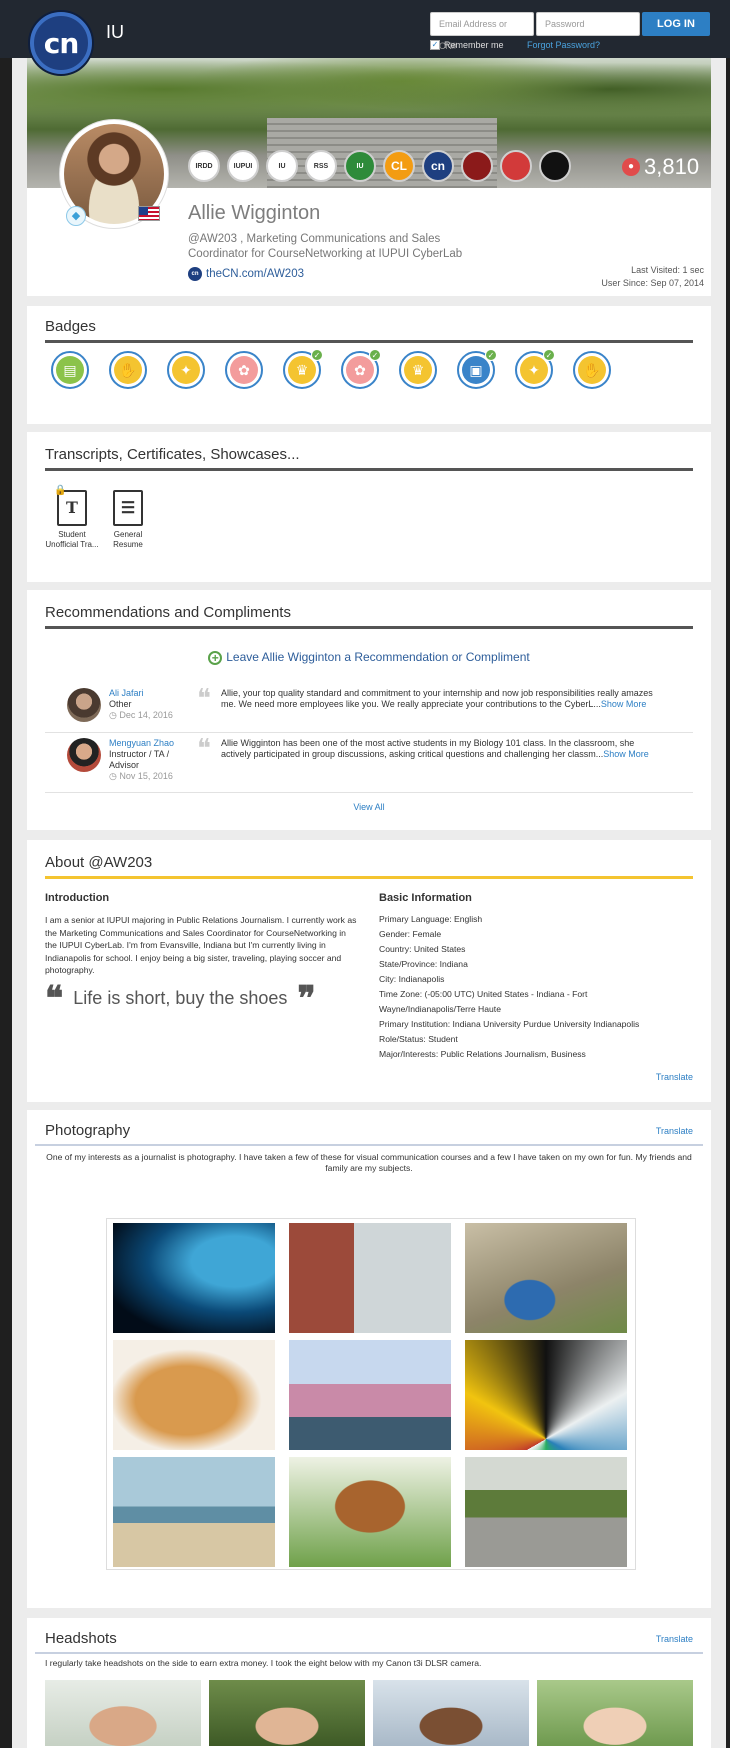 The width and height of the screenshot is (730, 1748). I want to click on brain-icon: ✿, so click(244, 370).